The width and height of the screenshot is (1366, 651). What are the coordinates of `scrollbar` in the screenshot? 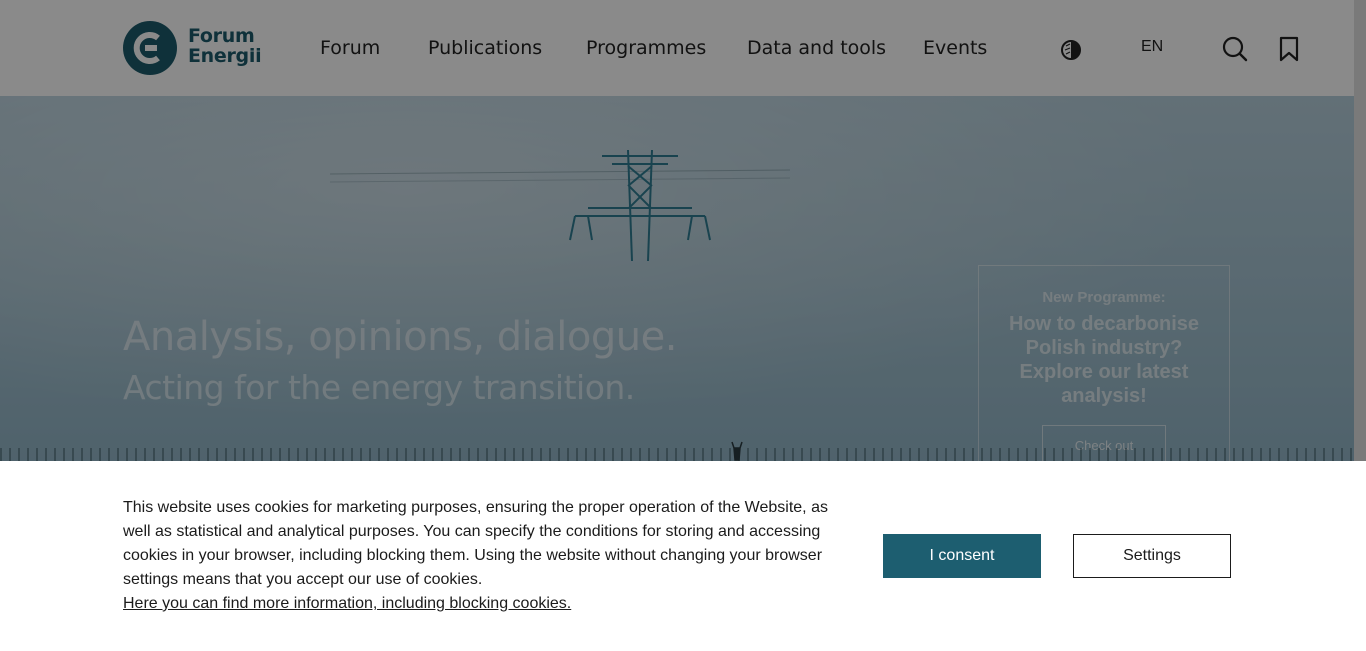 It's located at (1360, 230).